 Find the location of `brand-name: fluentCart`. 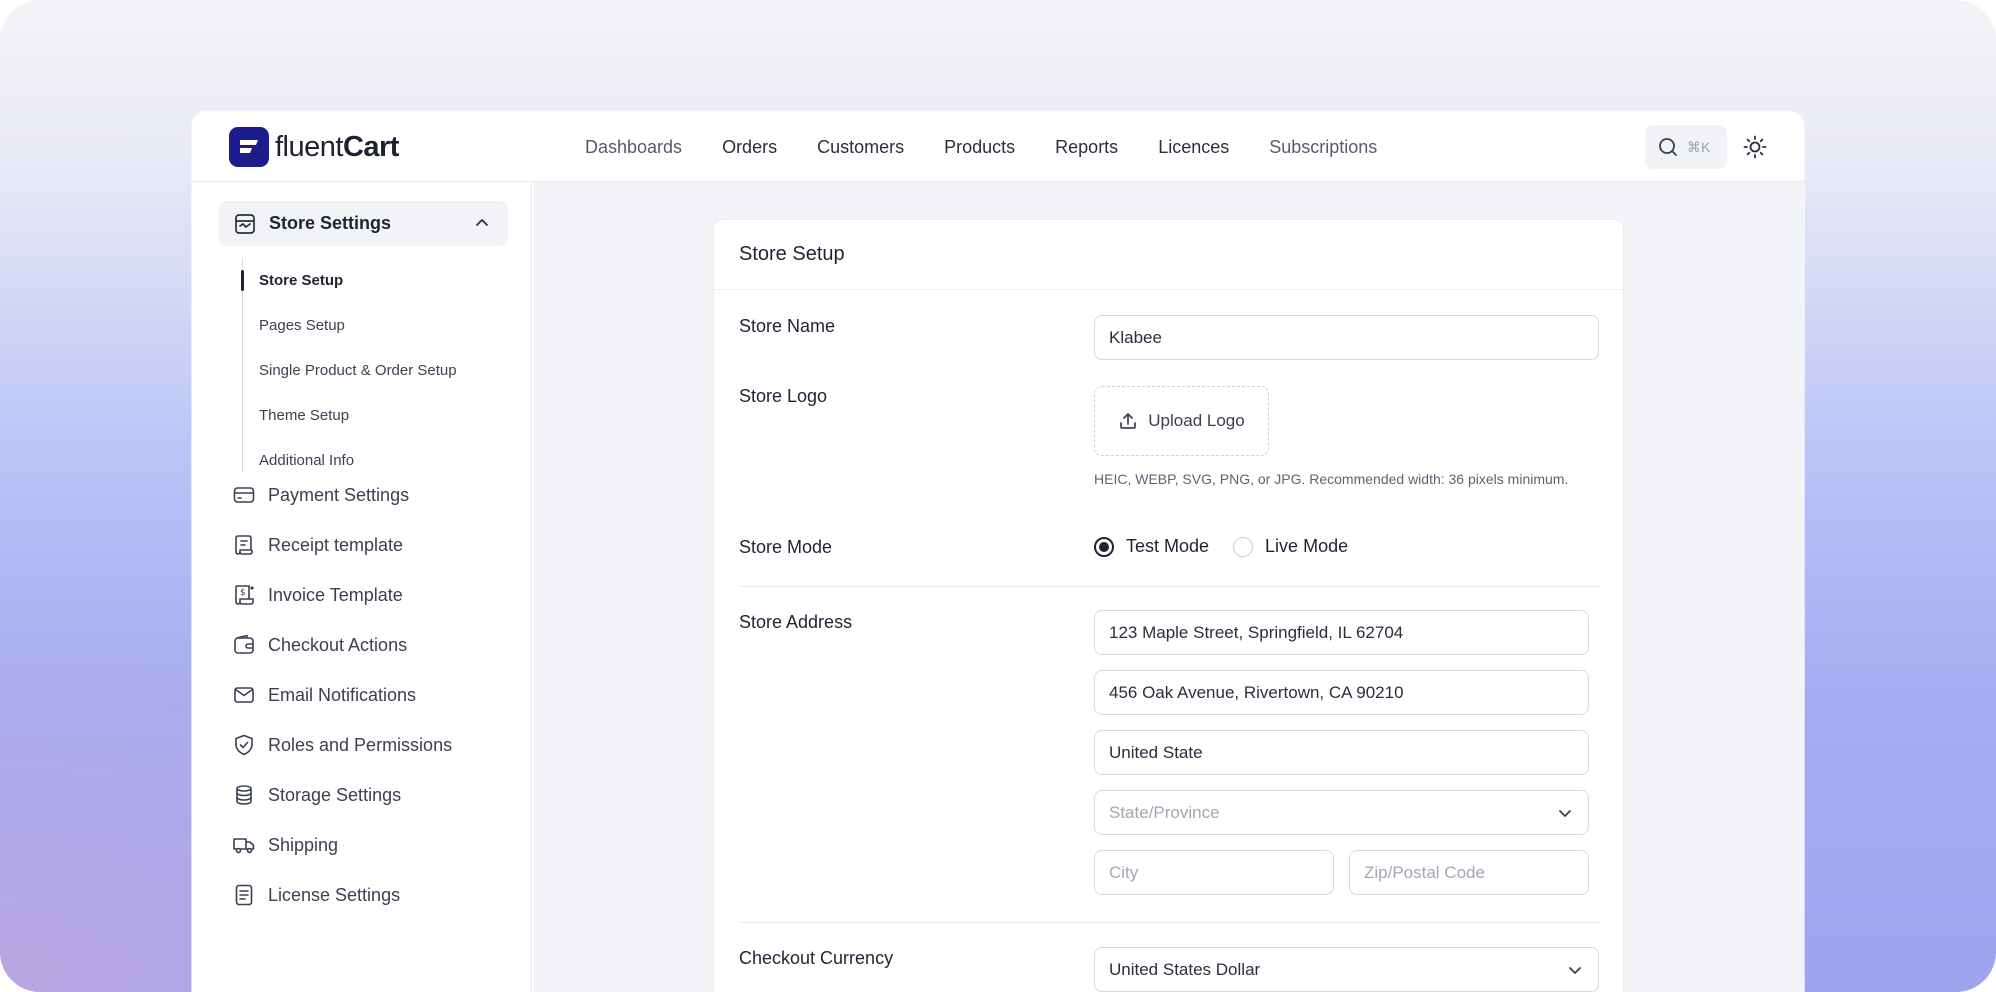

brand-name: fluentCart is located at coordinates (337, 147).